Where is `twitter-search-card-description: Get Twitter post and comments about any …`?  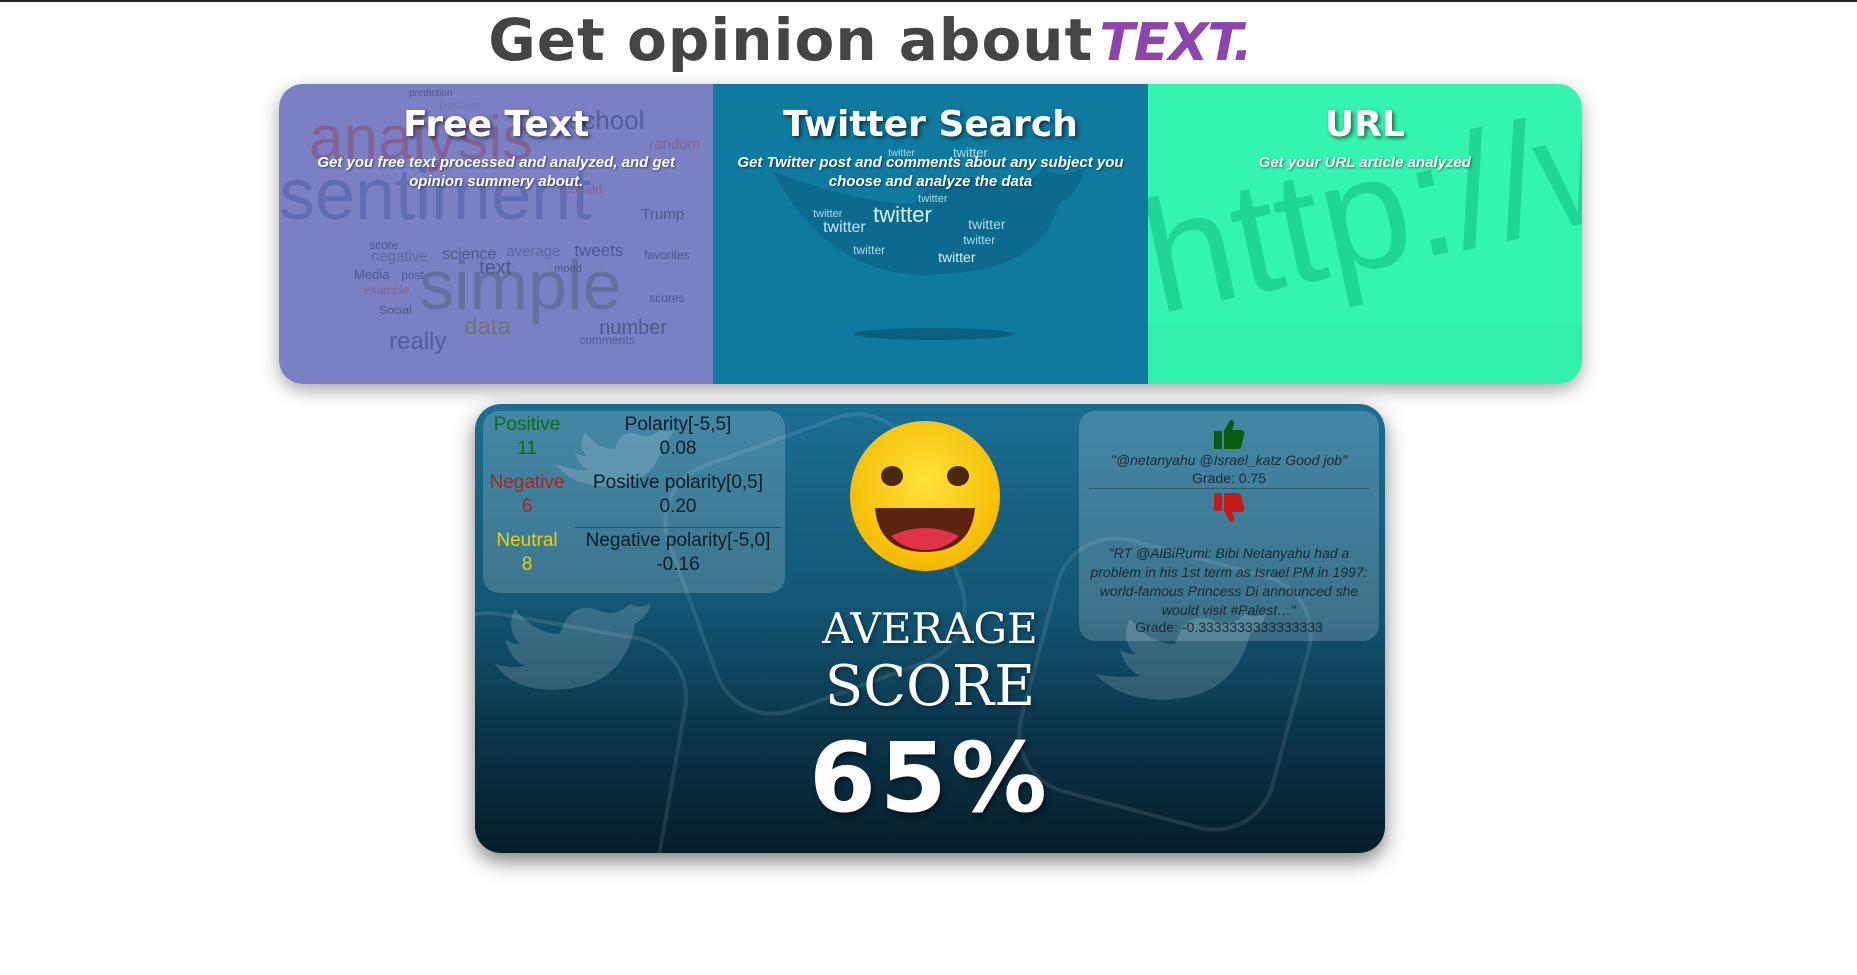
twitter-search-card-description: Get Twitter post and comments about any … is located at coordinates (930, 172).